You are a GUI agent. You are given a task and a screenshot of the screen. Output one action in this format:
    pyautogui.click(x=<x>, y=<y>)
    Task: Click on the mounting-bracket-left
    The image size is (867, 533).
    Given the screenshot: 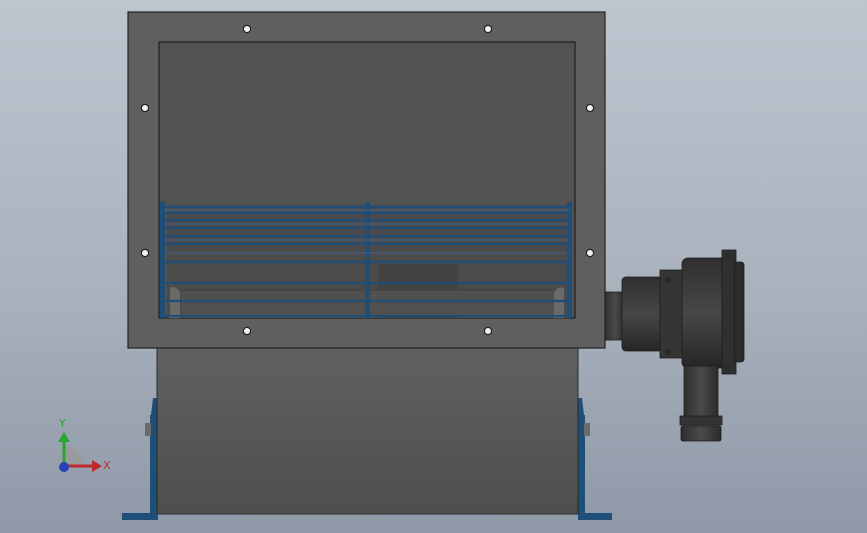 What is the action you would take?
    pyautogui.click(x=140, y=459)
    